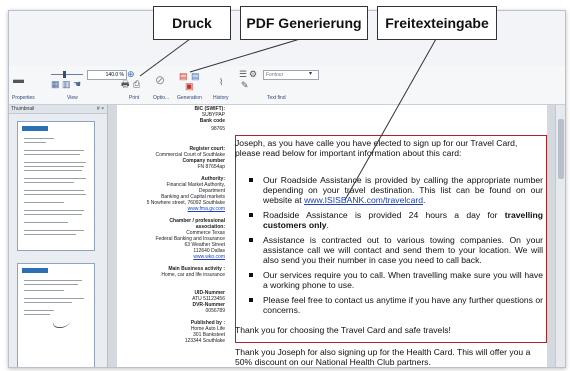  Describe the element at coordinates (304, 23) in the screenshot. I see `callout-pdf-generation: PDF Generierung` at that location.